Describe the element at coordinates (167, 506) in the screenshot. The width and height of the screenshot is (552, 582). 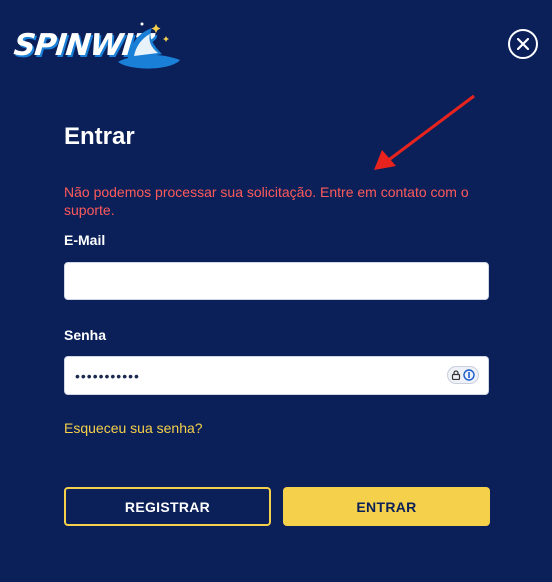
I see `register-button: REGISTRAR` at that location.